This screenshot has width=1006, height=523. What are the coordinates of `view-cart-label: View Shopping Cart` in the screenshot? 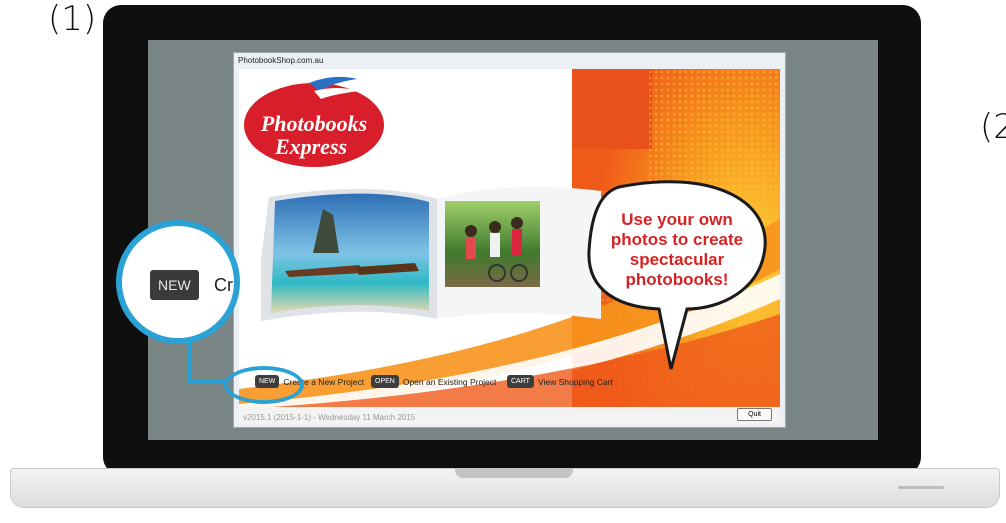 It's located at (575, 381).